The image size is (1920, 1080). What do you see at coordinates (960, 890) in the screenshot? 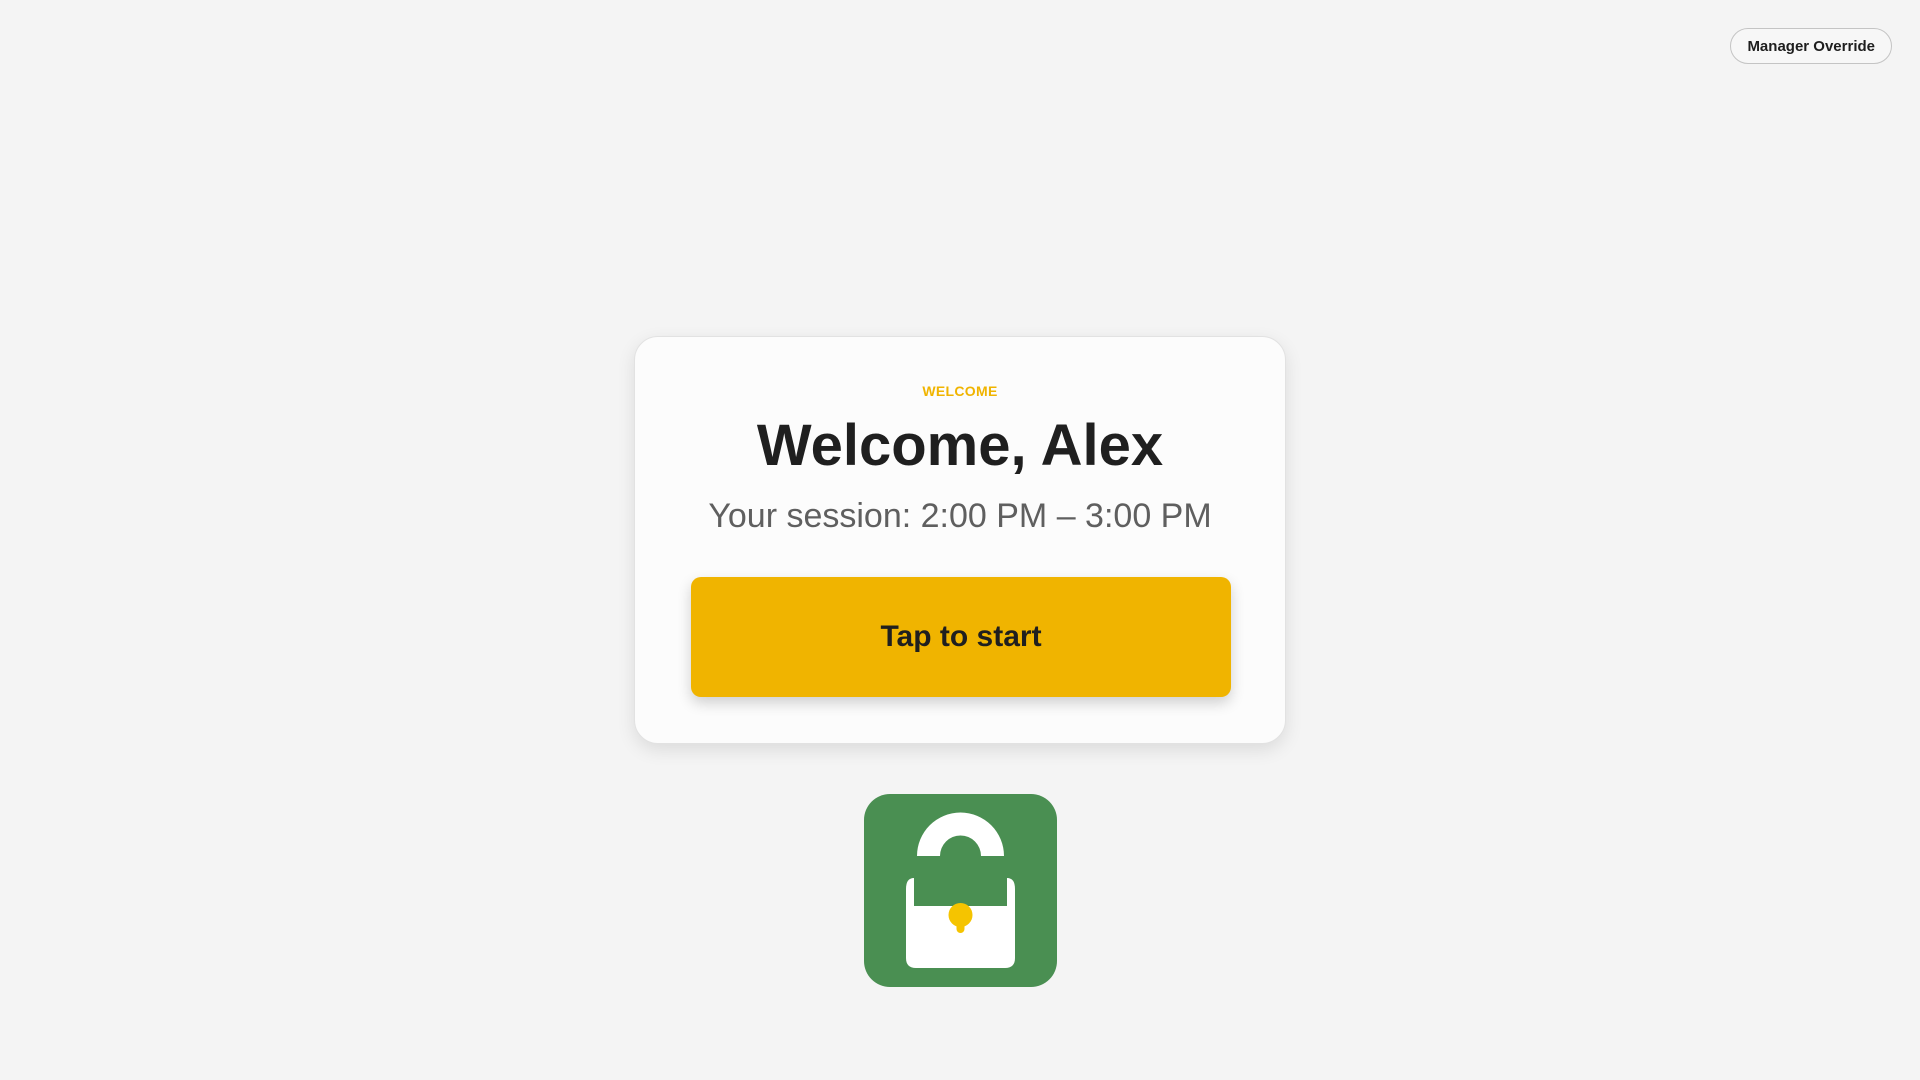
I see `open-lock-icon` at bounding box center [960, 890].